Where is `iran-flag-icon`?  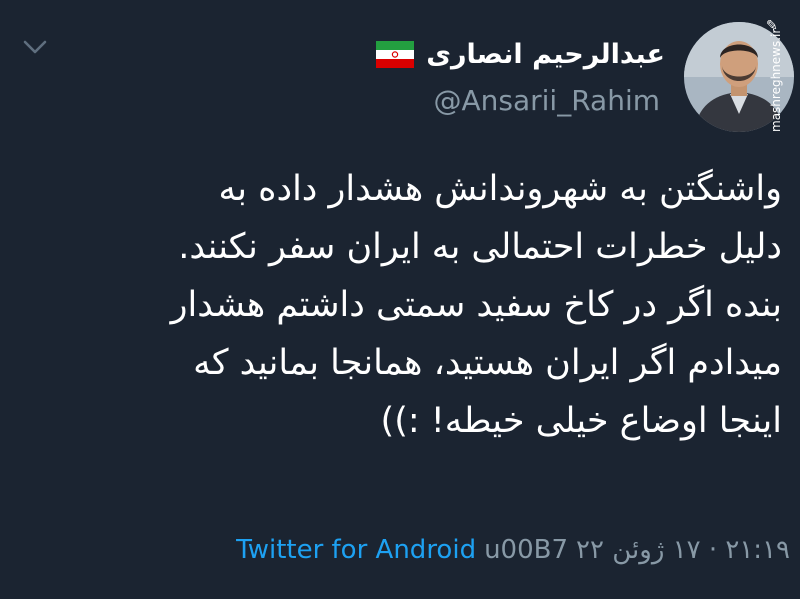 iran-flag-icon is located at coordinates (395, 54).